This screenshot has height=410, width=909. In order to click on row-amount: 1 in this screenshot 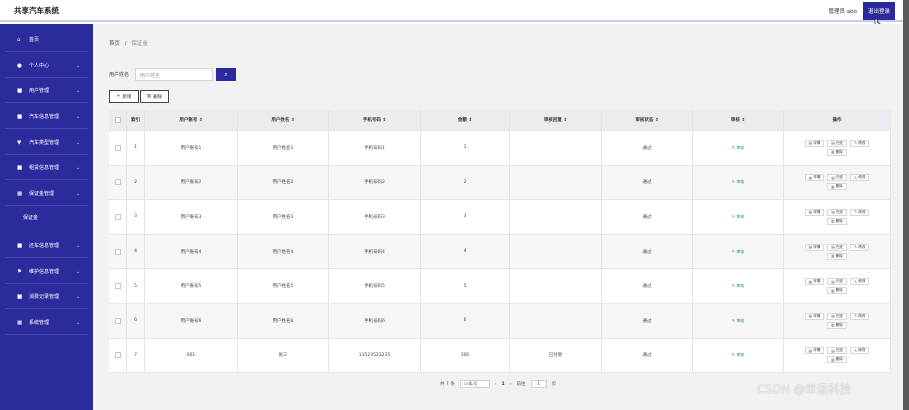, I will do `click(465, 148)`.